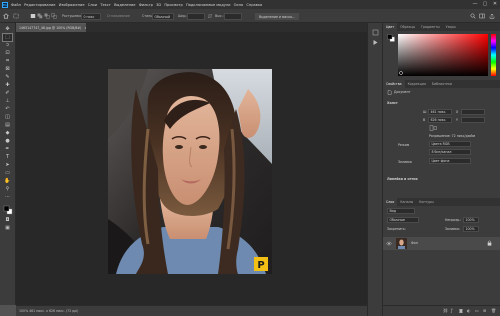 The height and width of the screenshot is (316, 500). Describe the element at coordinates (443, 55) in the screenshot. I see `color-picker-field` at that location.